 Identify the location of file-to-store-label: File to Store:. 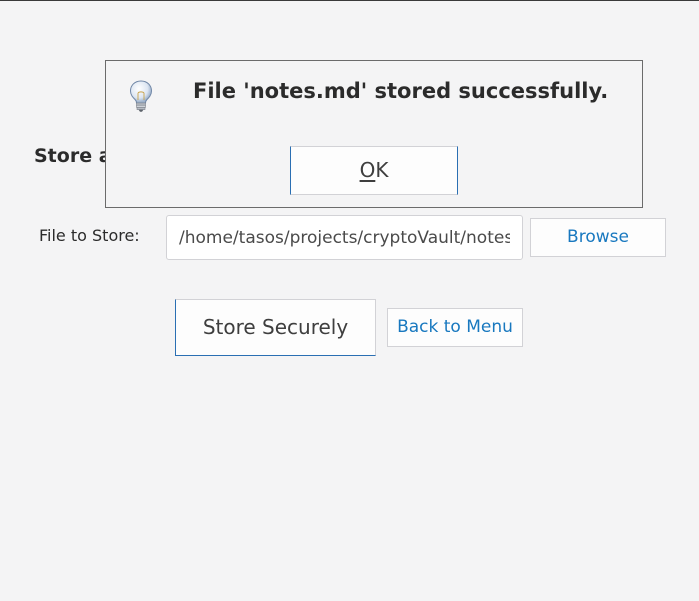
(89, 235).